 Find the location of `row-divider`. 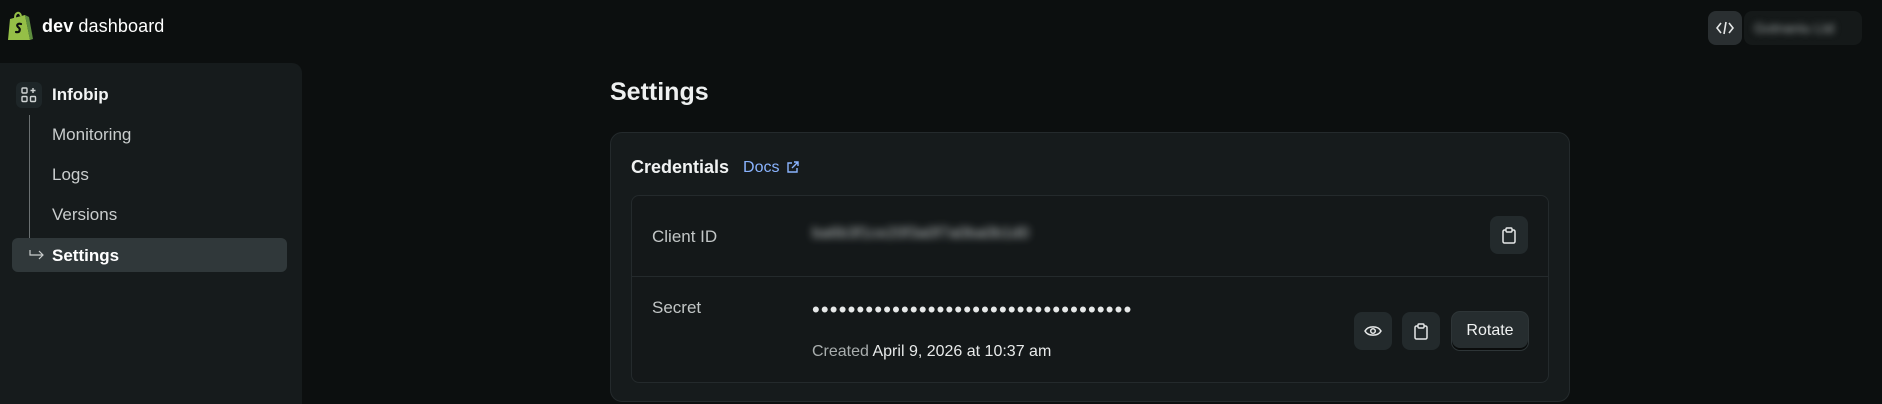

row-divider is located at coordinates (1090, 276).